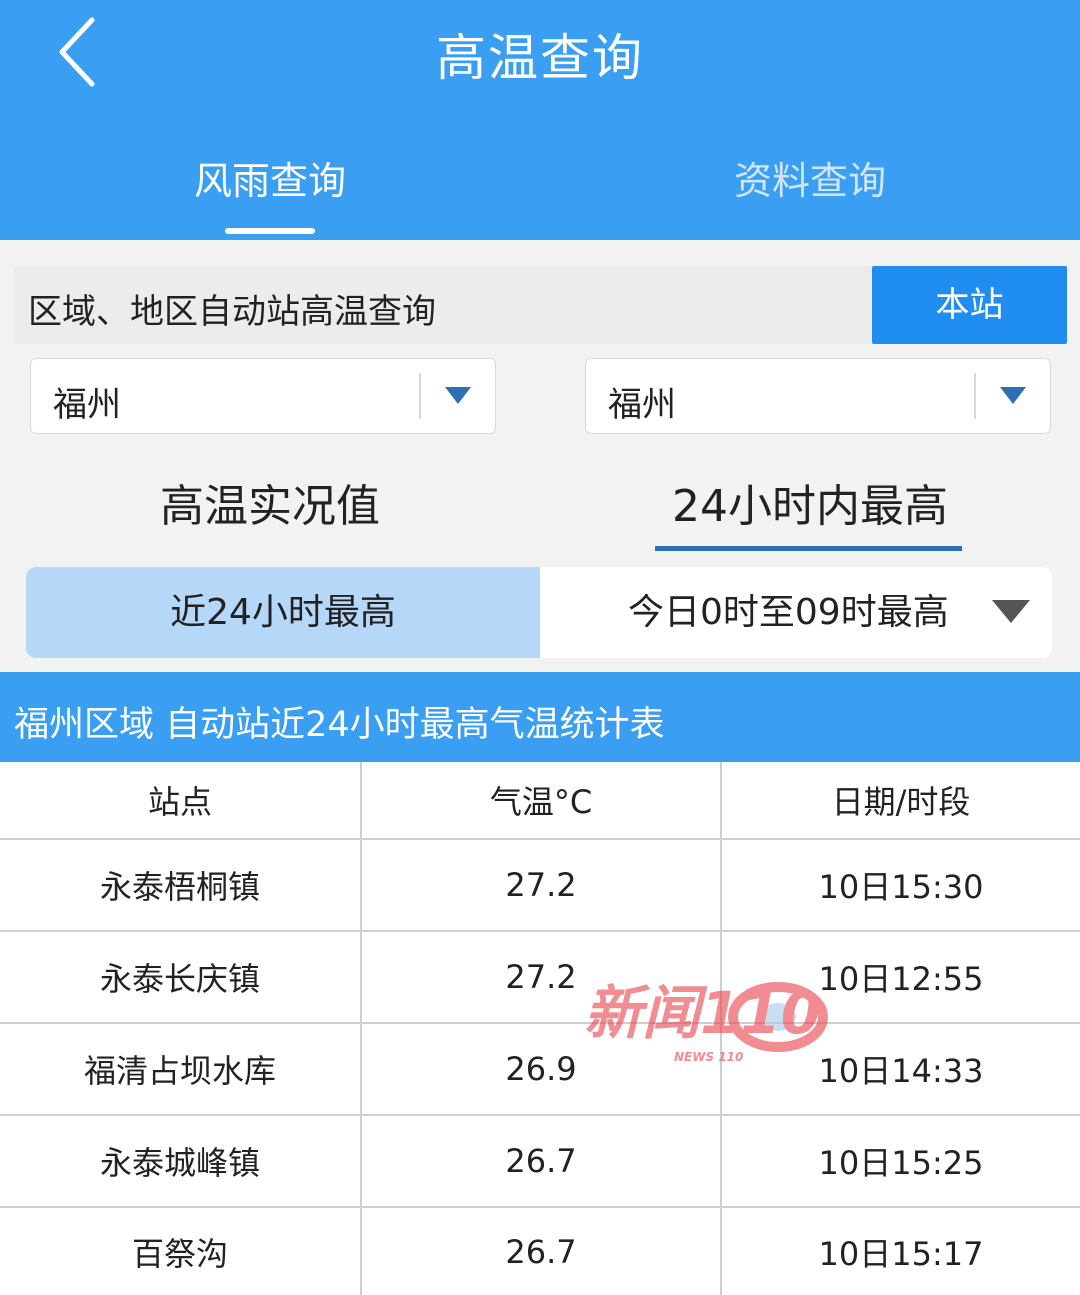 The image size is (1080, 1295). I want to click on table-title: 福州区域 自动站近24小时最高气温统计表, so click(339, 725).